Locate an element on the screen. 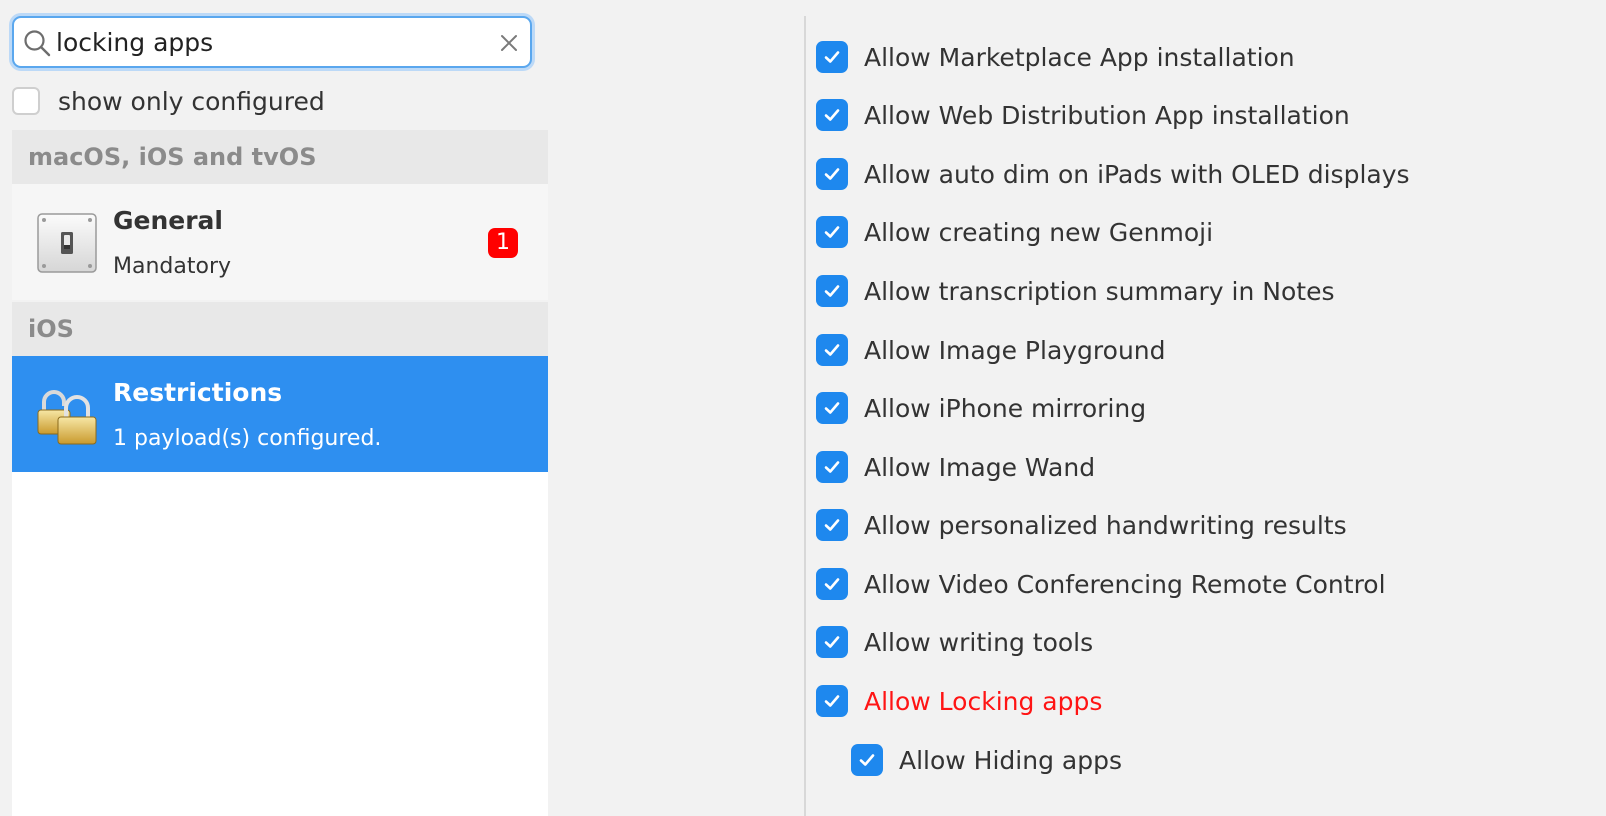 The image size is (1606, 816). payload-list-empty-area is located at coordinates (280, 644).